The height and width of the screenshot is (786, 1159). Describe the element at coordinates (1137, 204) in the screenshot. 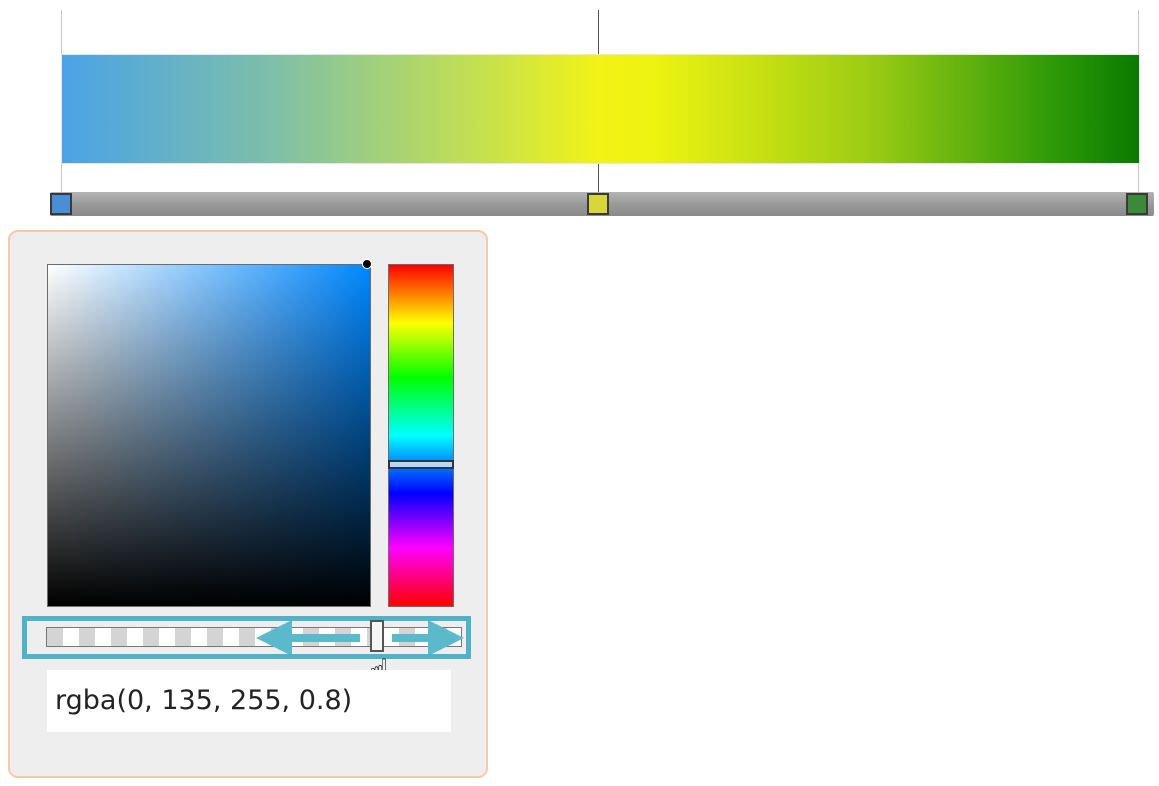

I see `stop-handle-right` at that location.